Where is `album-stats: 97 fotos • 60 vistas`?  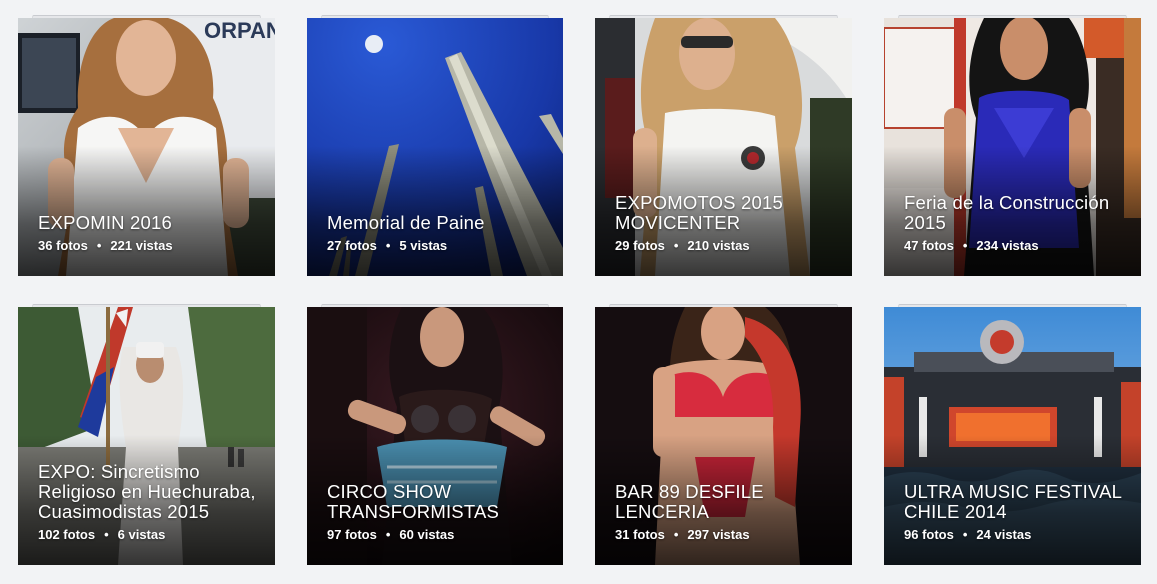 album-stats: 97 fotos • 60 vistas is located at coordinates (438, 535).